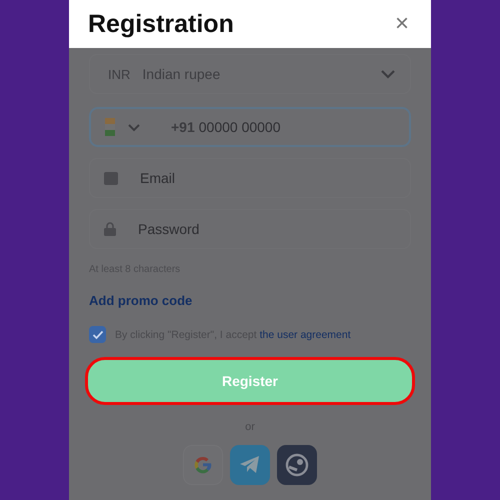 The image size is (500, 500). Describe the element at coordinates (250, 465) in the screenshot. I see `paper-plane-icon` at that location.